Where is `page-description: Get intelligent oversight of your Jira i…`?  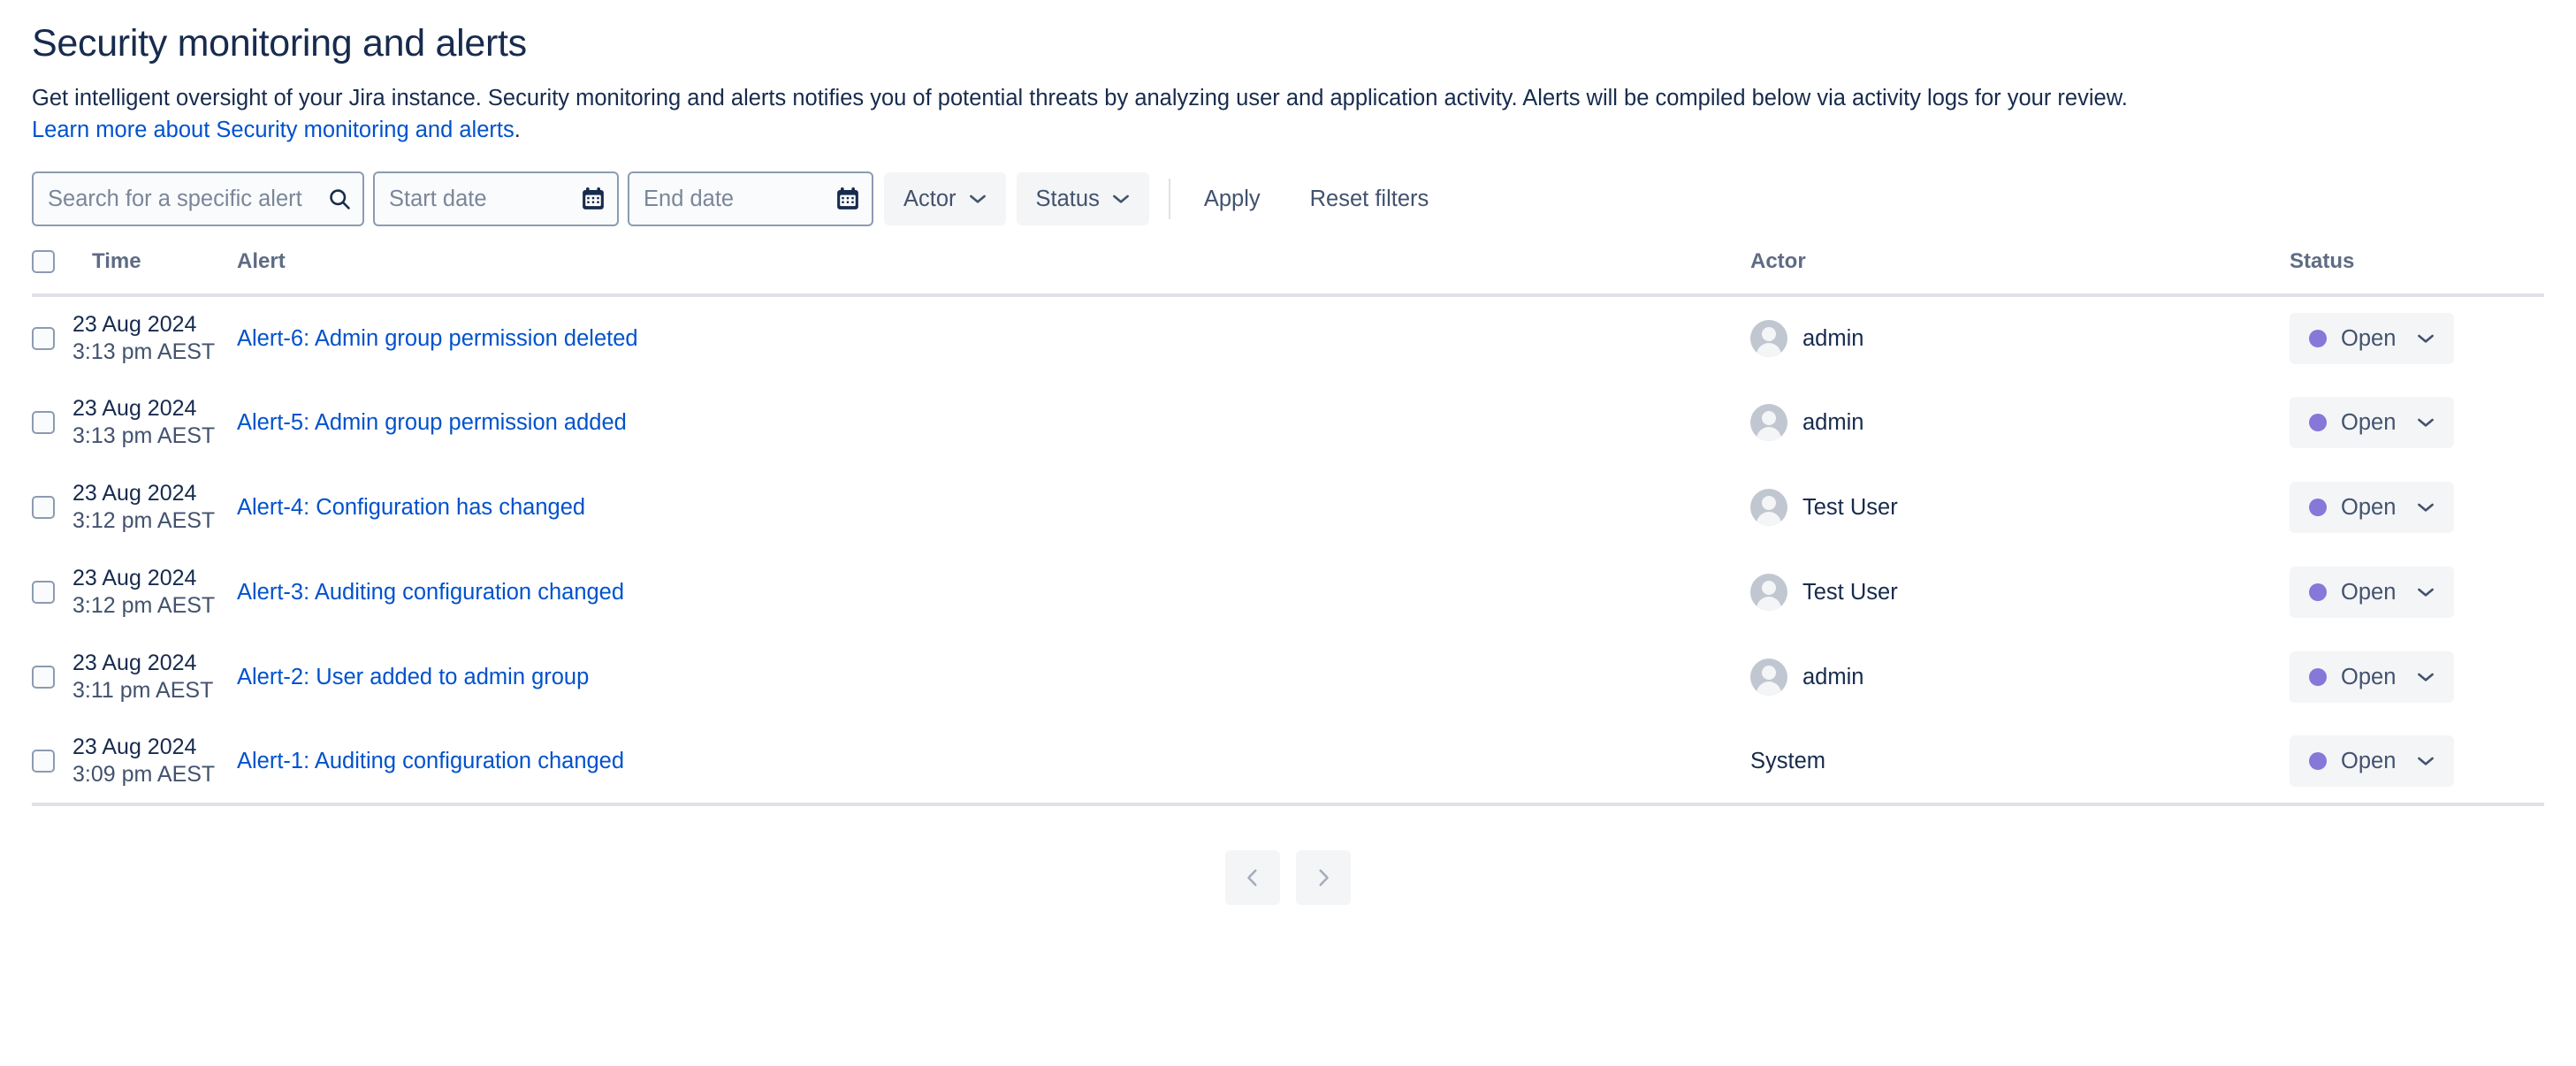
page-description: Get intelligent oversight of your Jira i… is located at coordinates (1278, 106).